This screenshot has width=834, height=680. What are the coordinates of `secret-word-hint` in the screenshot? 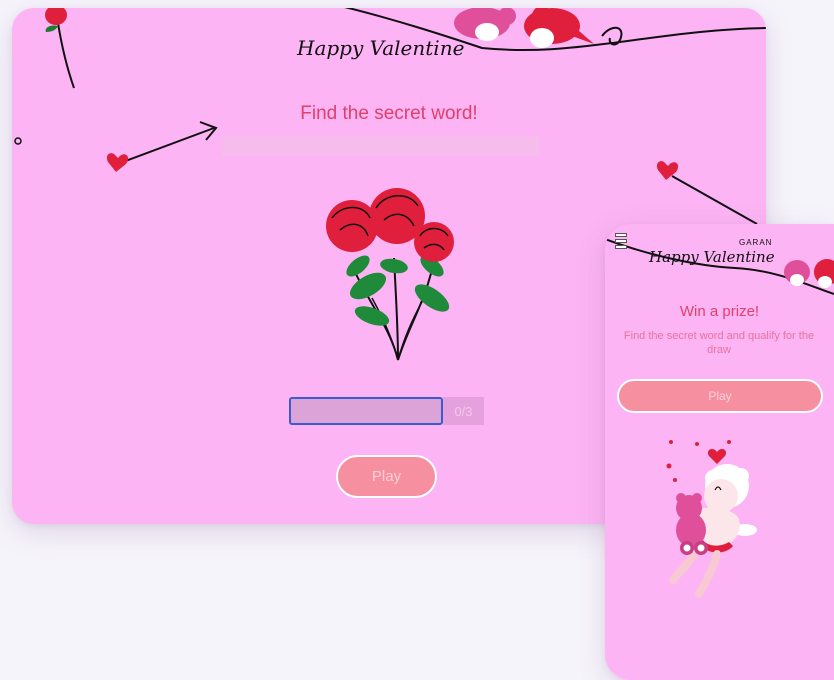 It's located at (380, 146).